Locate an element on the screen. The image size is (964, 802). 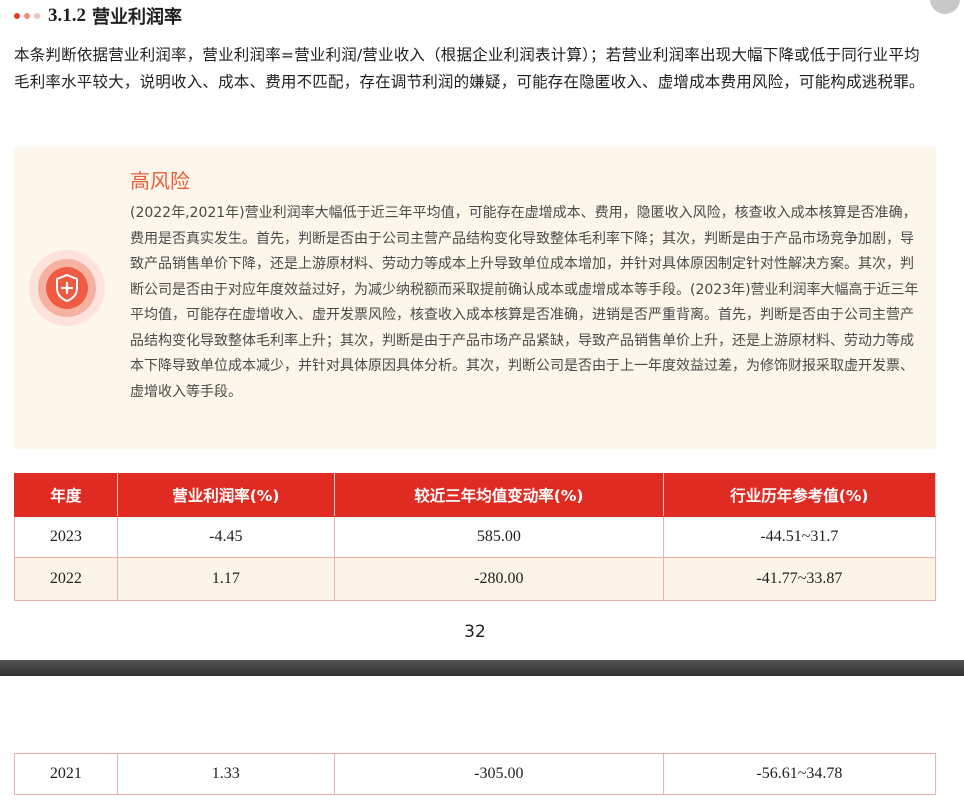
section-title: 营业利润率 is located at coordinates (137, 17).